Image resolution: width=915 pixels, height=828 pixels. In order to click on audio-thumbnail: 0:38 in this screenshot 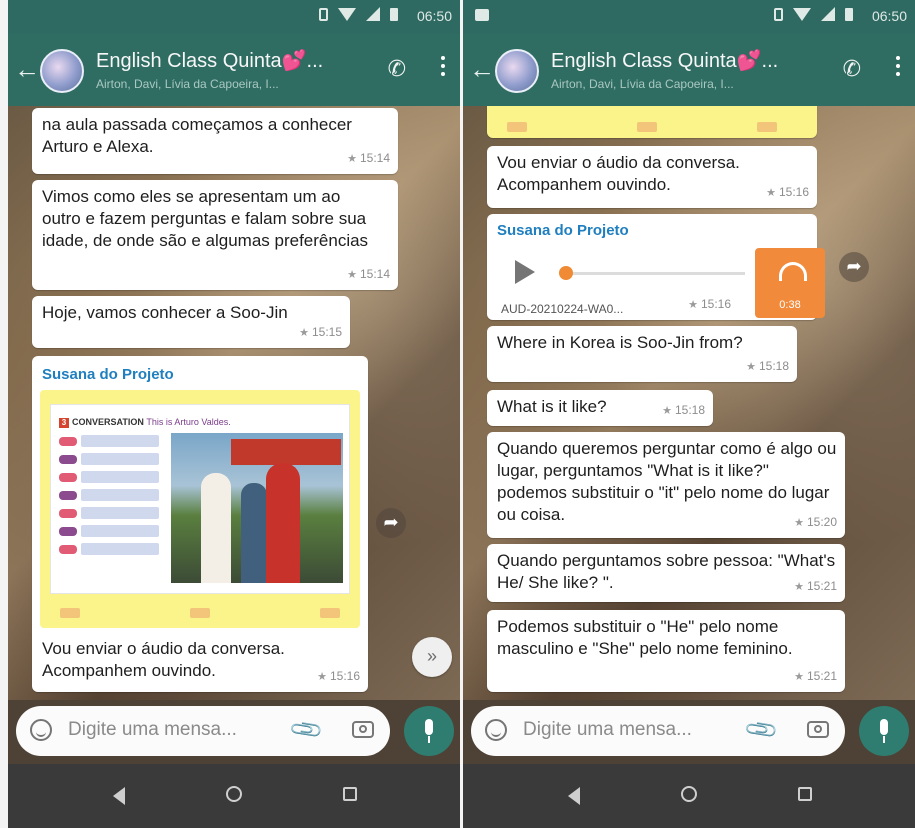, I will do `click(790, 283)`.